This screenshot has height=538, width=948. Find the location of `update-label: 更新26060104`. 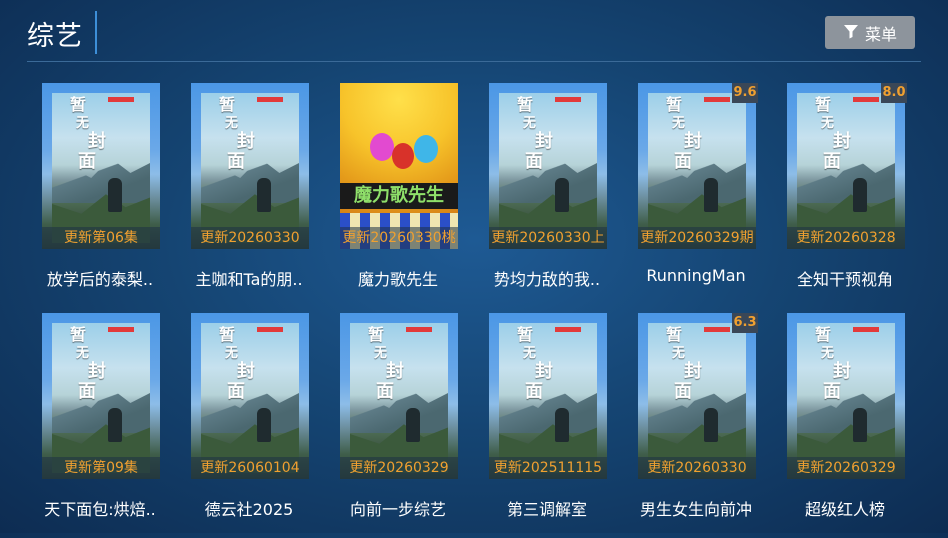

update-label: 更新26060104 is located at coordinates (250, 468).